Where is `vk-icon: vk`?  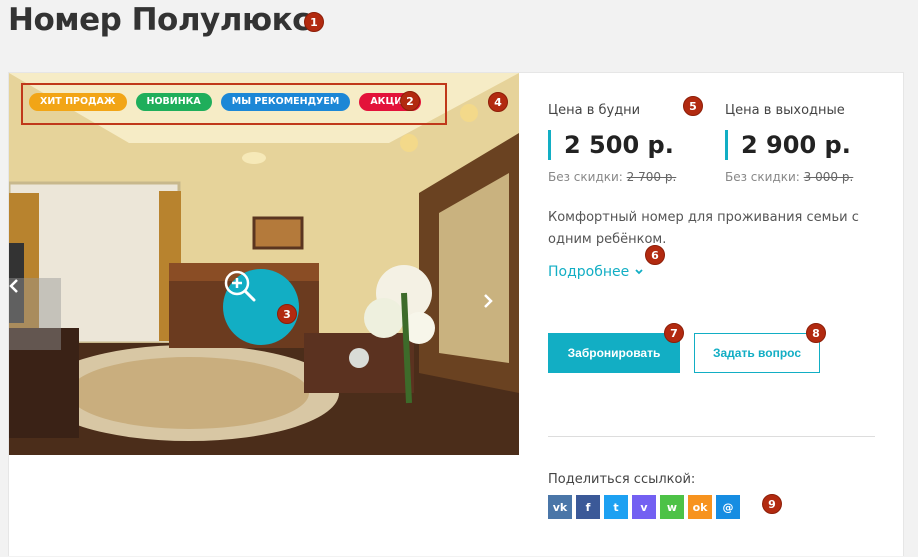
vk-icon: vk is located at coordinates (560, 507).